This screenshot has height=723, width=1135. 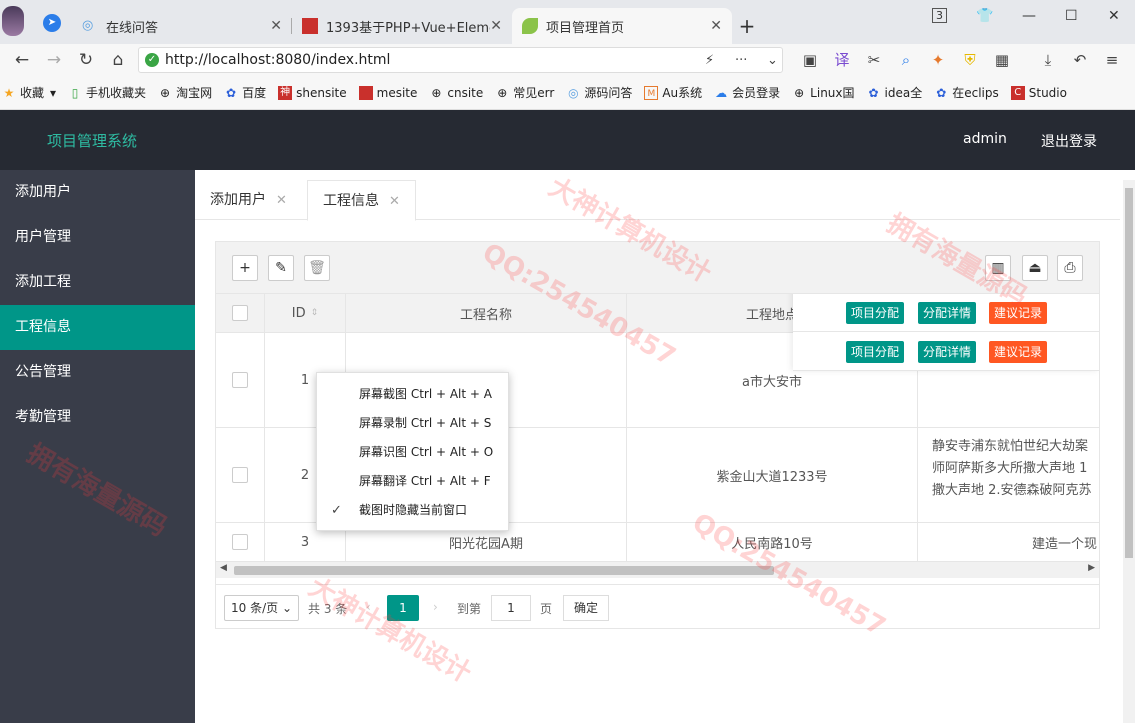 What do you see at coordinates (245, 92) in the screenshot?
I see `bookmark-item: ✿ 百度` at bounding box center [245, 92].